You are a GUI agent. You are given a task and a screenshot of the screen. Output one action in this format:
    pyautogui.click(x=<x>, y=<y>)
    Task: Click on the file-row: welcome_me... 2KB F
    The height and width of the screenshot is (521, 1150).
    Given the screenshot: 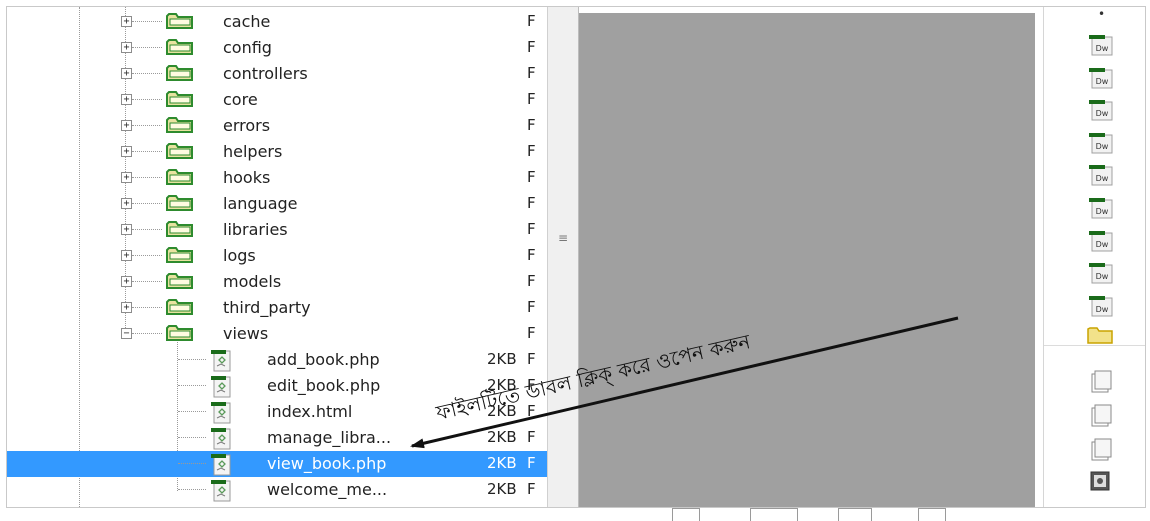 What is the action you would take?
    pyautogui.click(x=277, y=490)
    